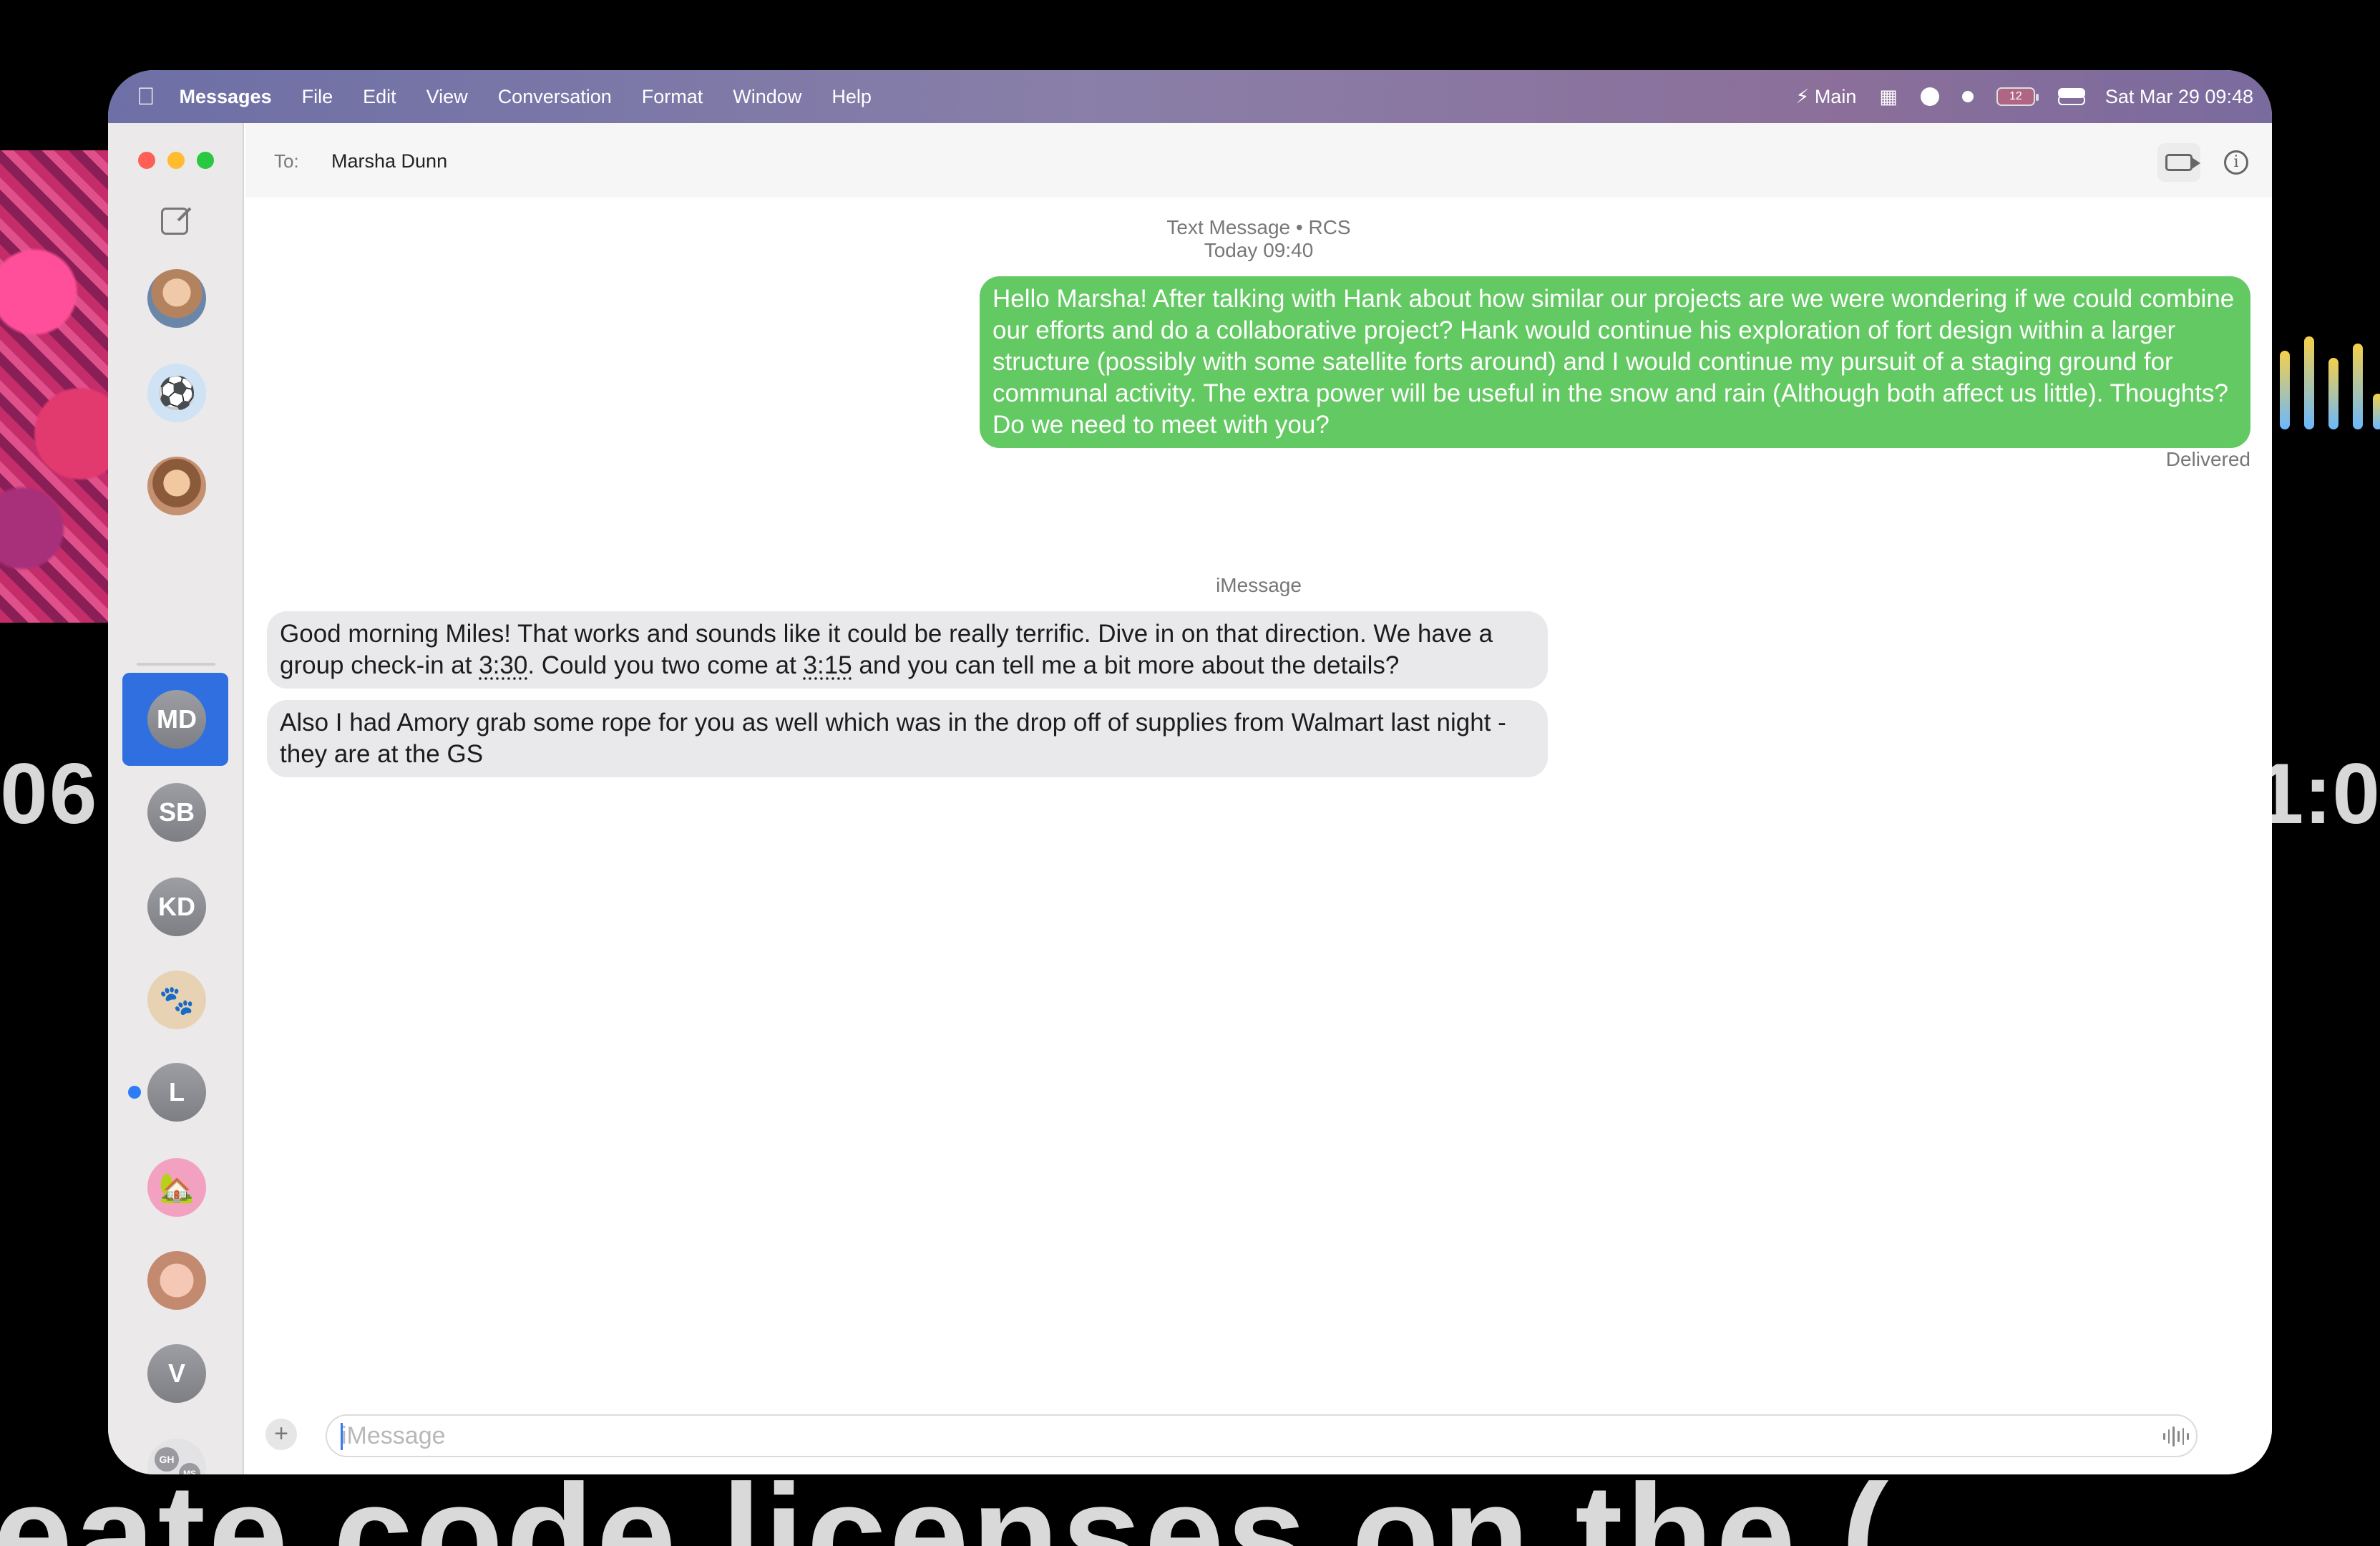 Image resolution: width=2380 pixels, height=1546 pixels. What do you see at coordinates (2071, 96) in the screenshot?
I see `control-center-icon` at bounding box center [2071, 96].